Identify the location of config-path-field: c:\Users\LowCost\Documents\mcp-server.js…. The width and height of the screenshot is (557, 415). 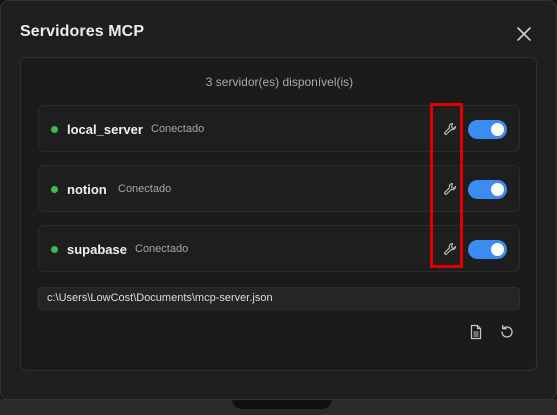
(279, 298).